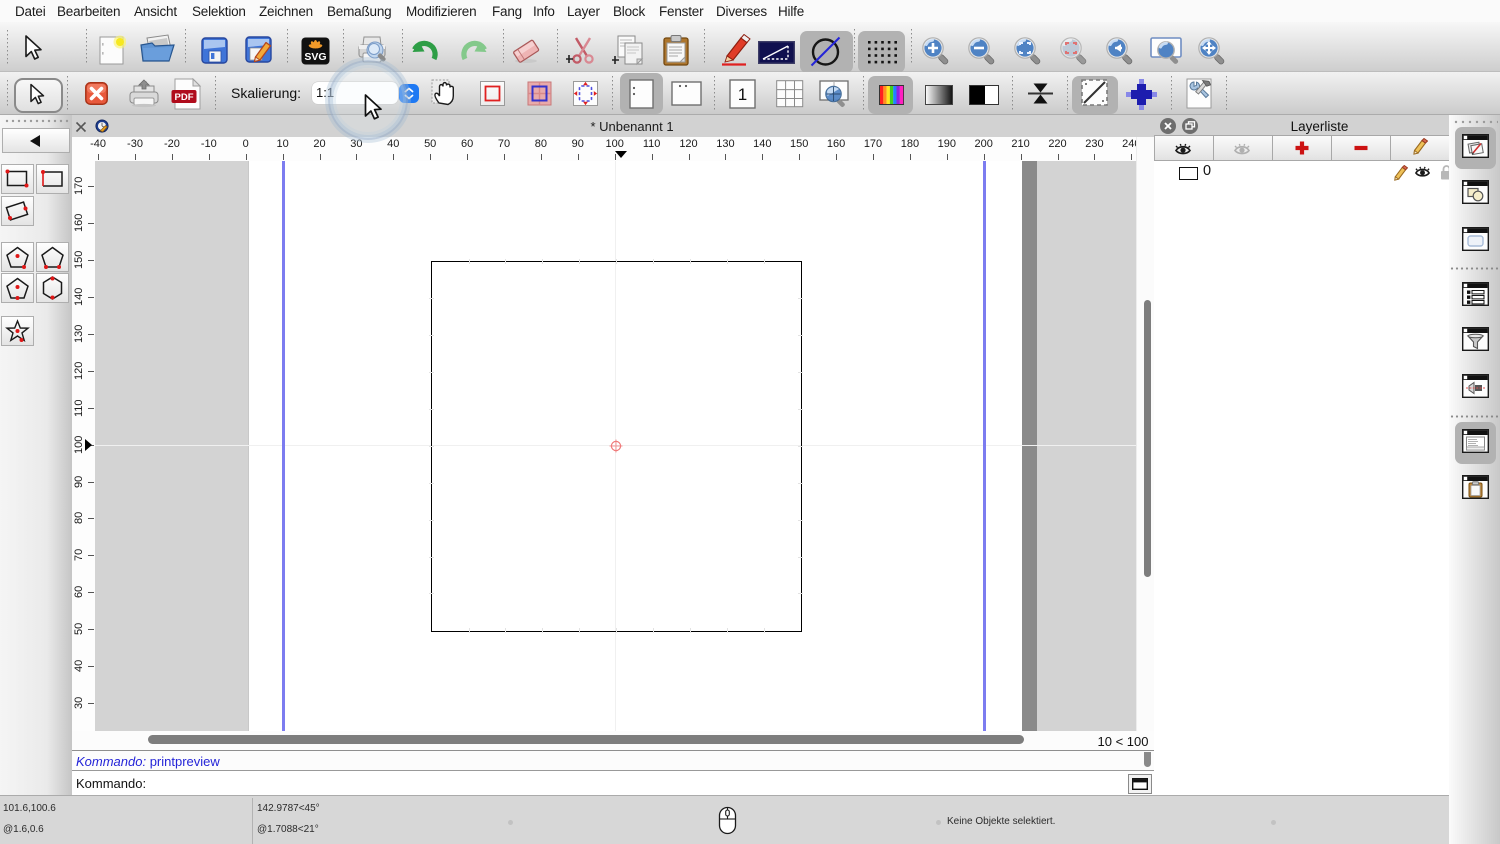  Describe the element at coordinates (315, 57) in the screenshot. I see `svg-text: SVG` at that location.